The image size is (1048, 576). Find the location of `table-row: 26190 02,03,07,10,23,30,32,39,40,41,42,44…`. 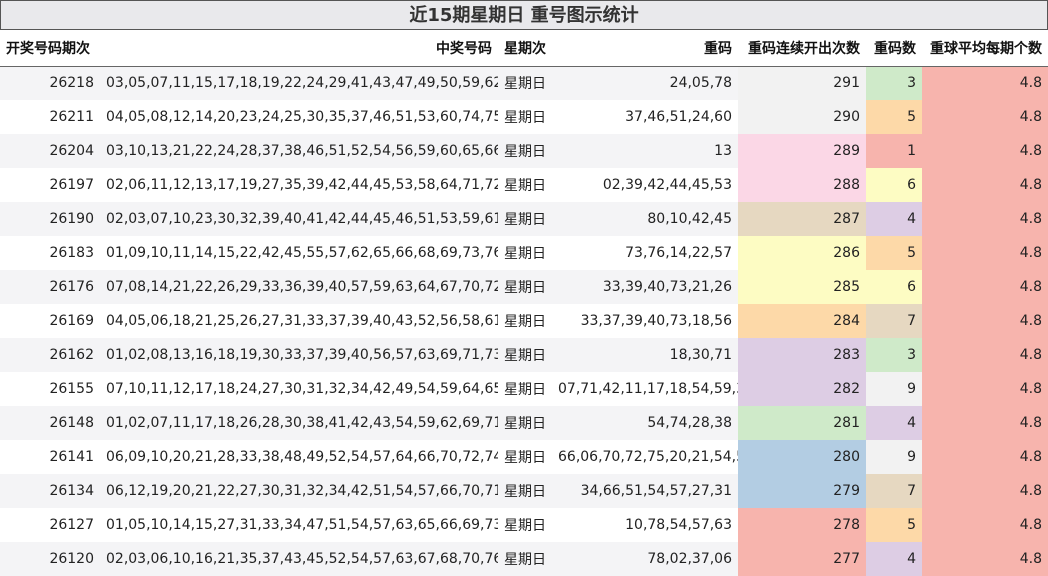

table-row: 26190 02,03,07,10,23,30,32,39,40,41,42,44… is located at coordinates (524, 219).